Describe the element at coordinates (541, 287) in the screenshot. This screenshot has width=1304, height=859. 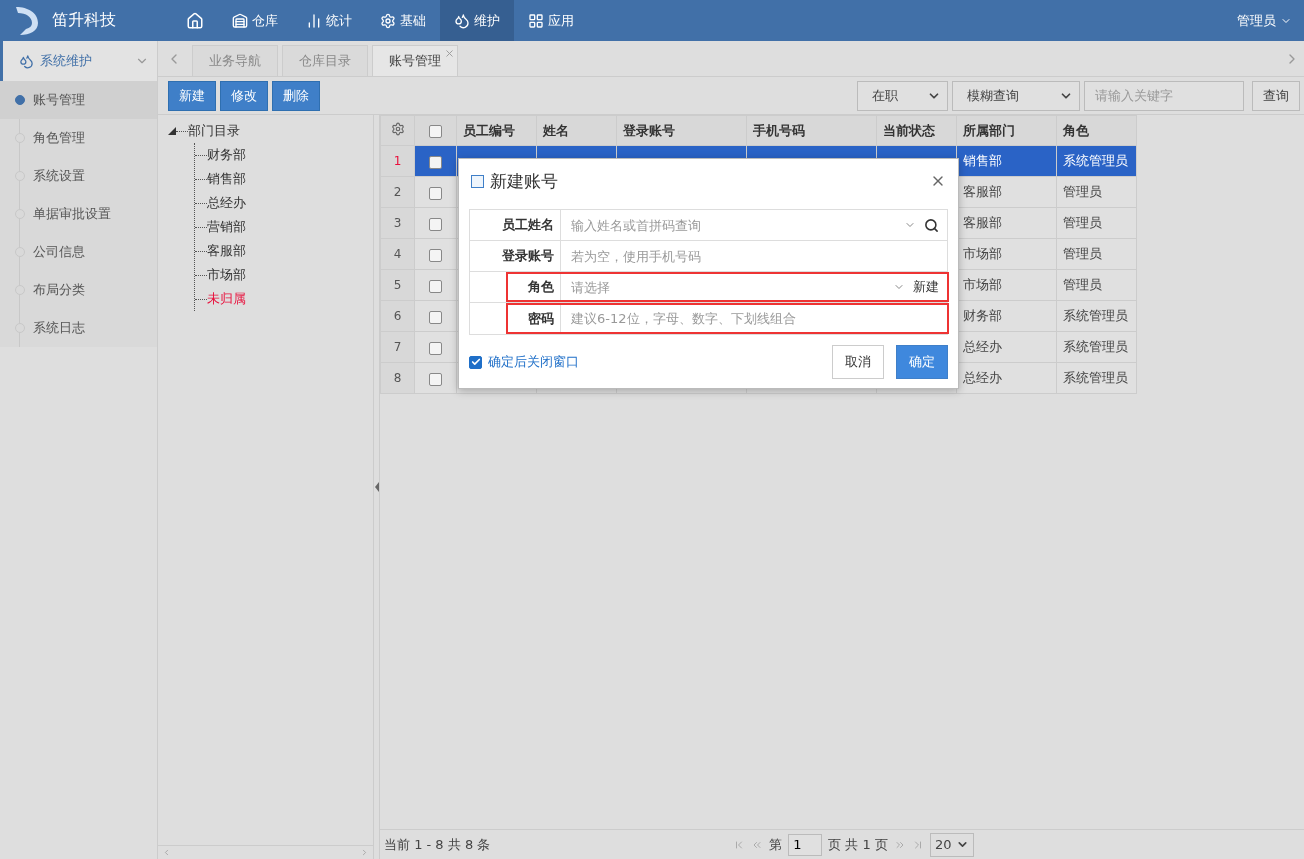
I see `field-label: 角色` at that location.